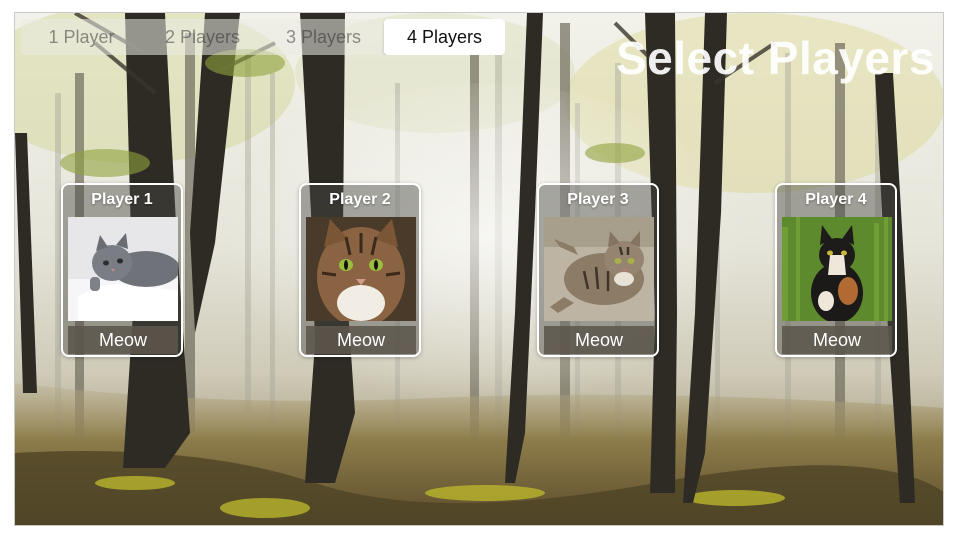  I want to click on tortoiseshell-cat-photo, so click(837, 269).